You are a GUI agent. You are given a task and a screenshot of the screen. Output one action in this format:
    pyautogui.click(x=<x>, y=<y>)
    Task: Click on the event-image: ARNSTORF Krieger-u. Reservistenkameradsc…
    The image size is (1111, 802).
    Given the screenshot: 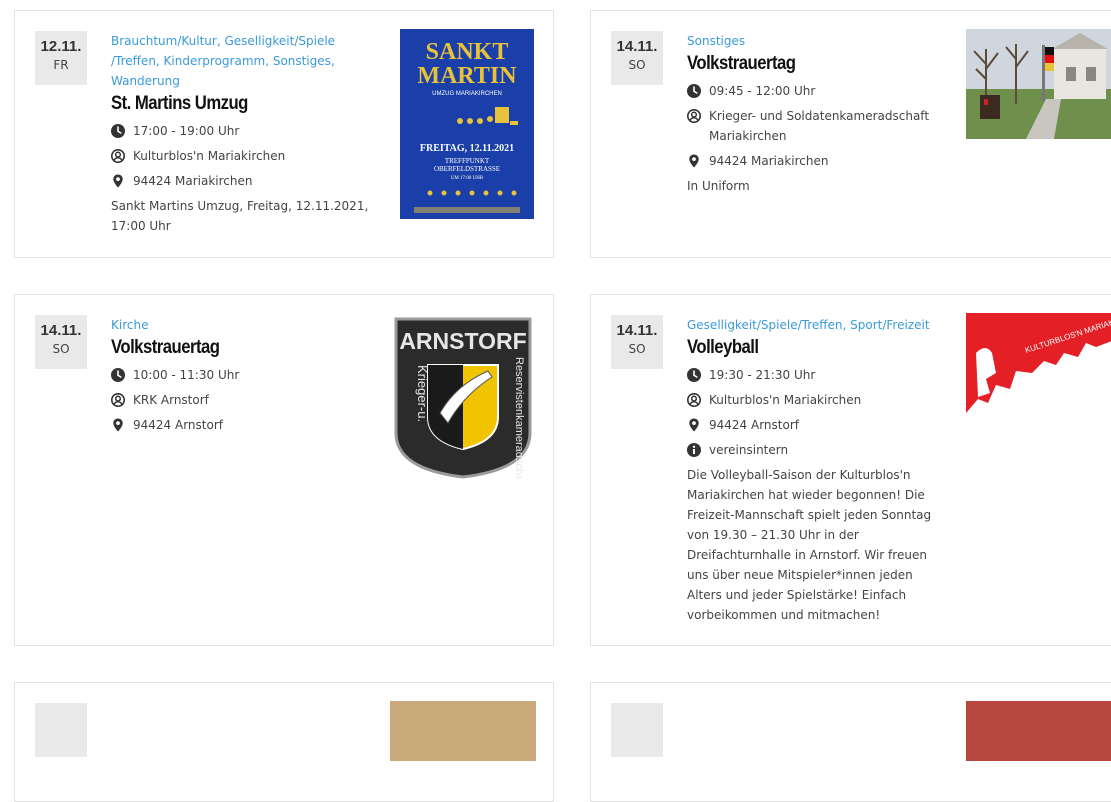 What is the action you would take?
    pyautogui.click(x=463, y=396)
    